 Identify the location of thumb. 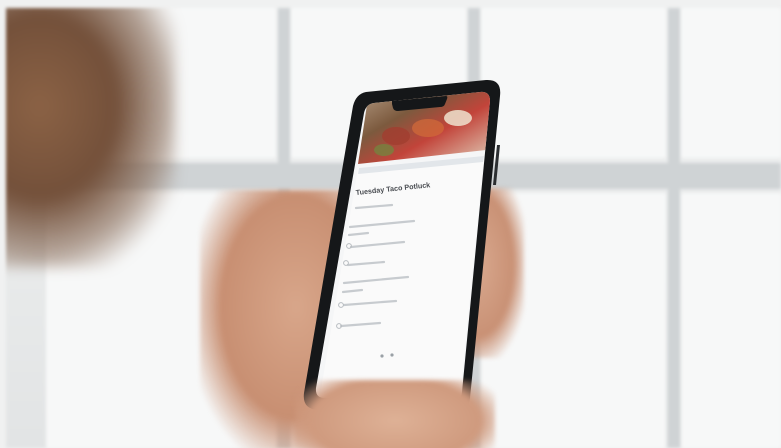
(395, 414).